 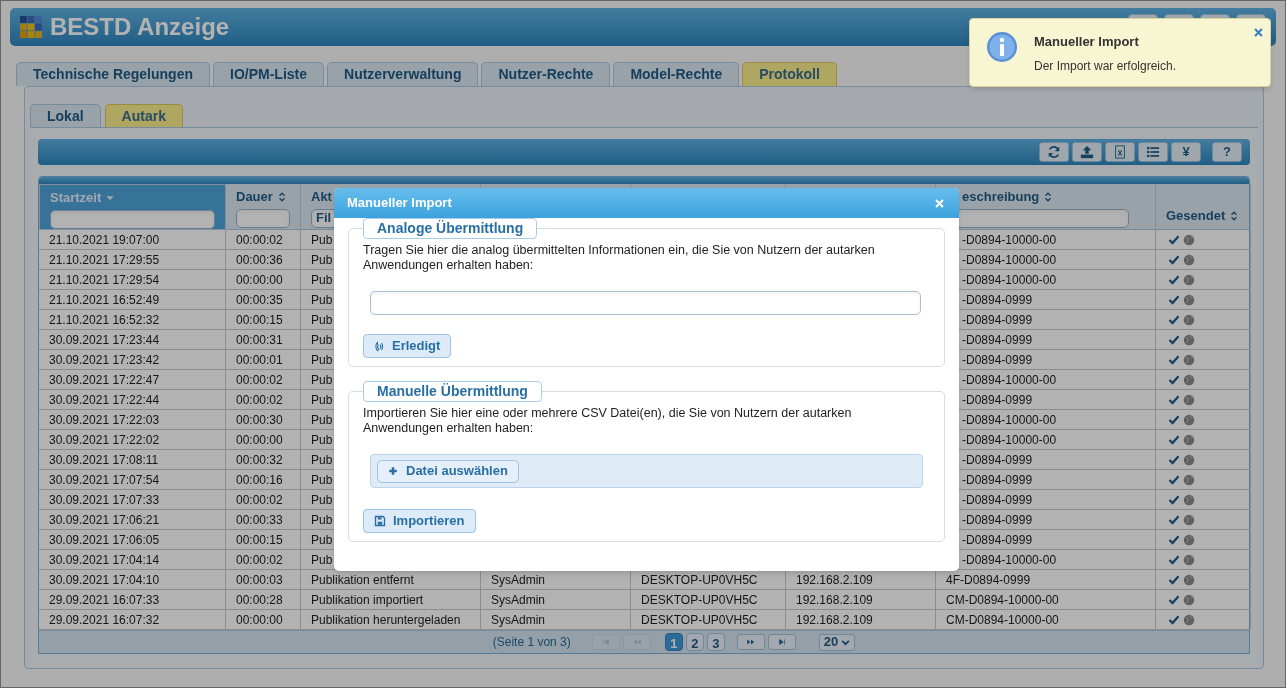 I want to click on done-button: Erledigt, so click(x=407, y=346).